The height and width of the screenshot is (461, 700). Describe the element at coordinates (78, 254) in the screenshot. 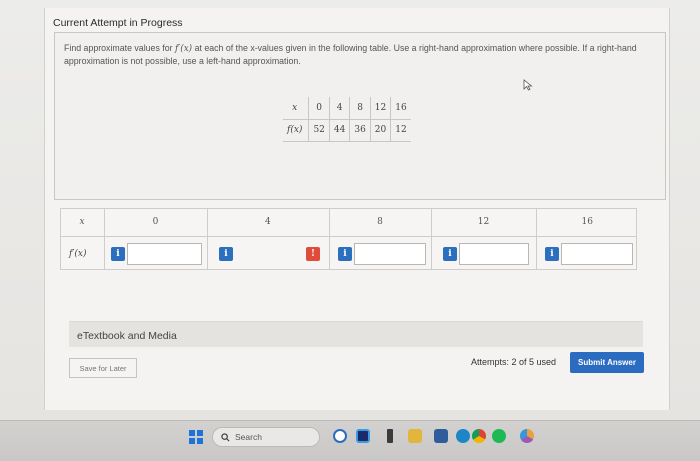

I see `answer-fprime-label: f′(x)` at that location.